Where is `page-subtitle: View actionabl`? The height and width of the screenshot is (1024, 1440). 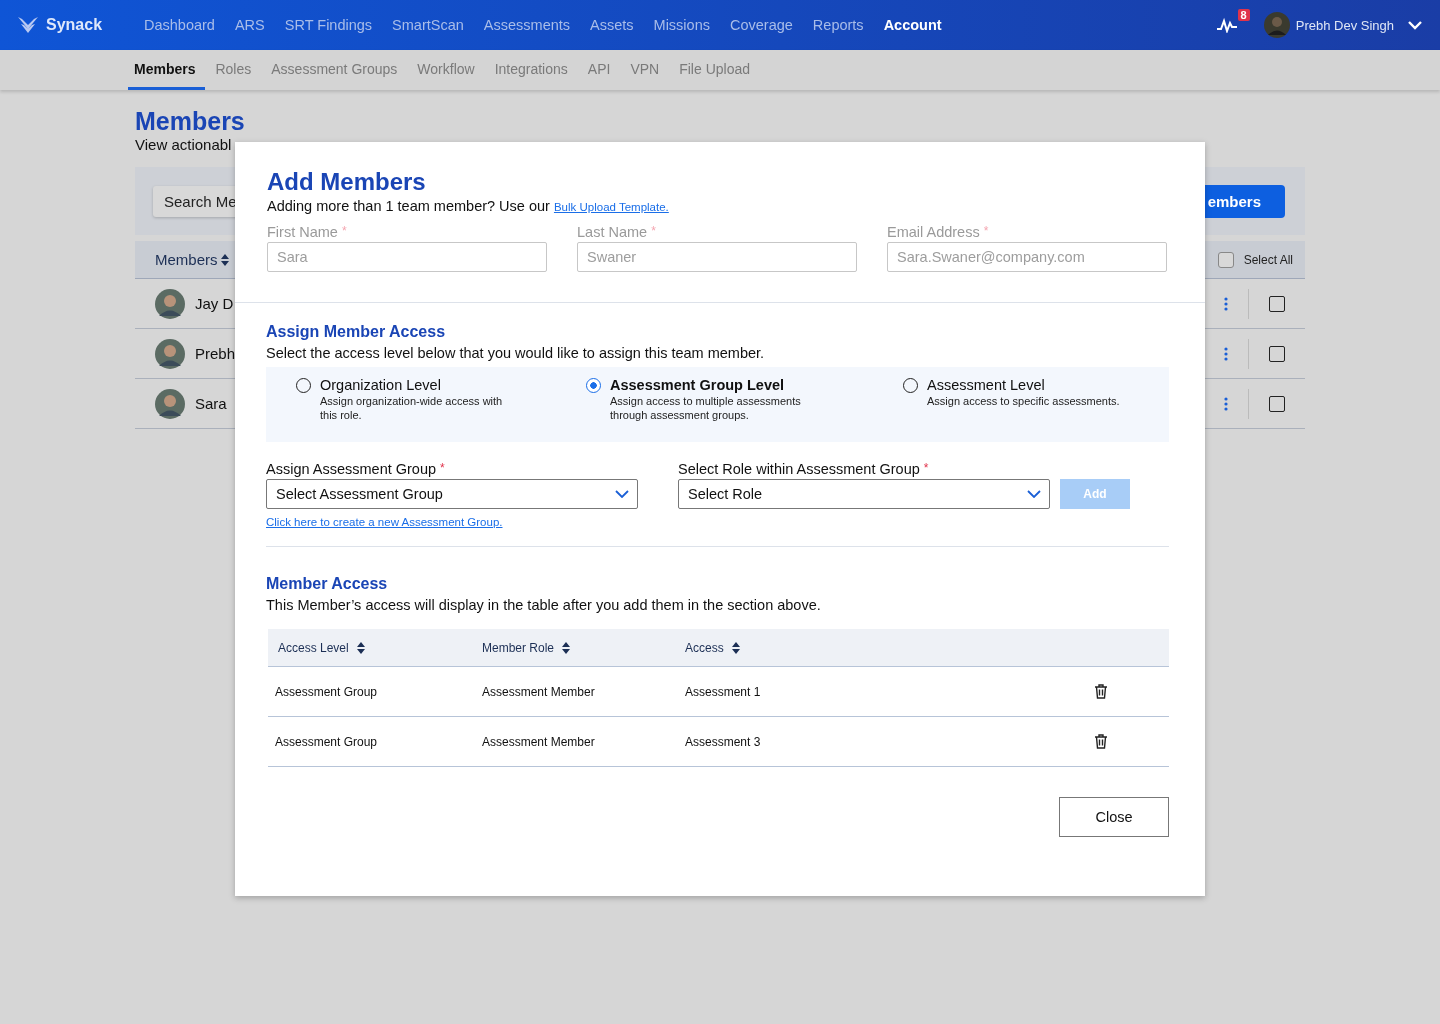
page-subtitle: View actionabl is located at coordinates (184, 144).